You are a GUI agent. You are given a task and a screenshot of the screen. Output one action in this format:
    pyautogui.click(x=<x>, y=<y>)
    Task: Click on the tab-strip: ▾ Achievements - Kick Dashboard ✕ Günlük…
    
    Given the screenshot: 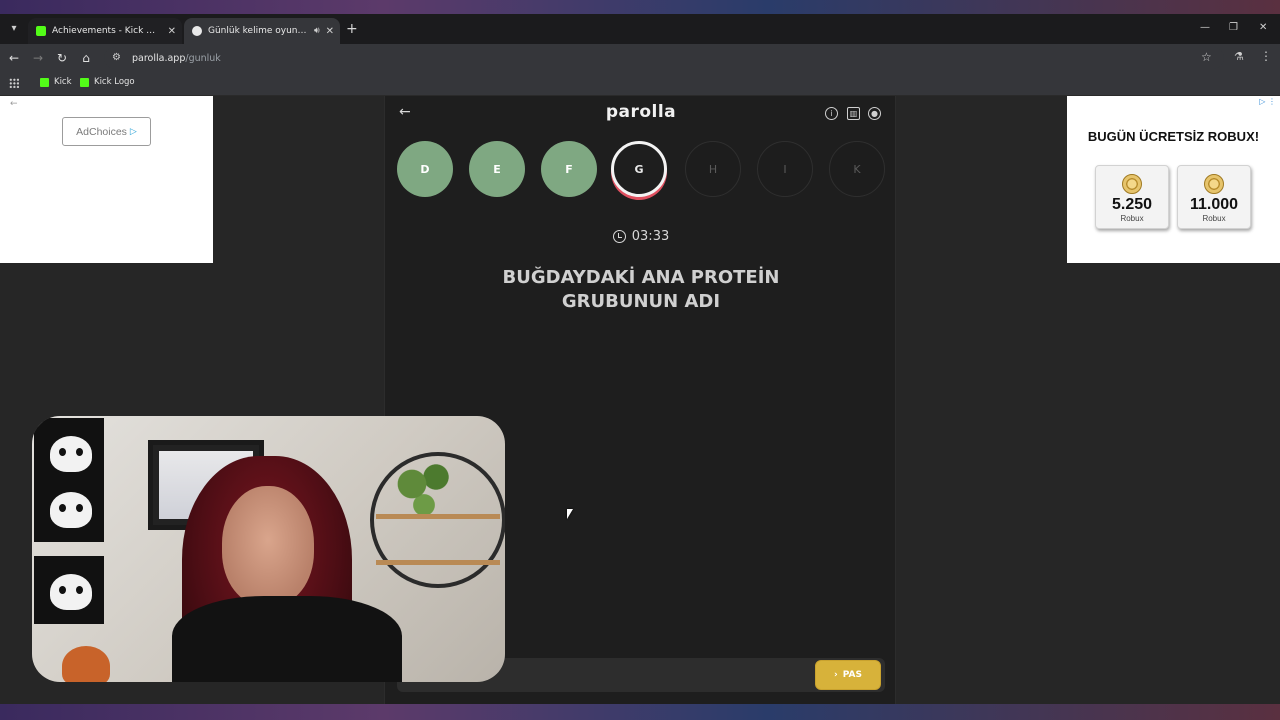 What is the action you would take?
    pyautogui.click(x=640, y=29)
    